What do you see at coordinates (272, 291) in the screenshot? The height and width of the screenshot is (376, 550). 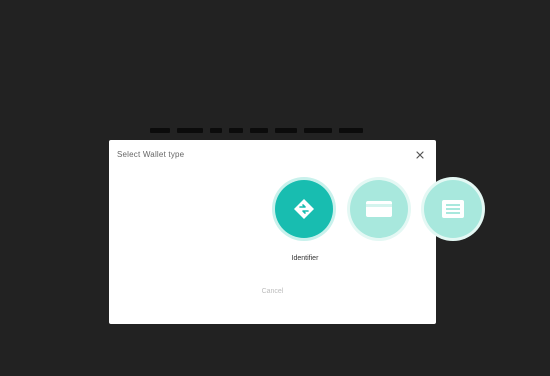 I see `cancel-button: Cancel` at bounding box center [272, 291].